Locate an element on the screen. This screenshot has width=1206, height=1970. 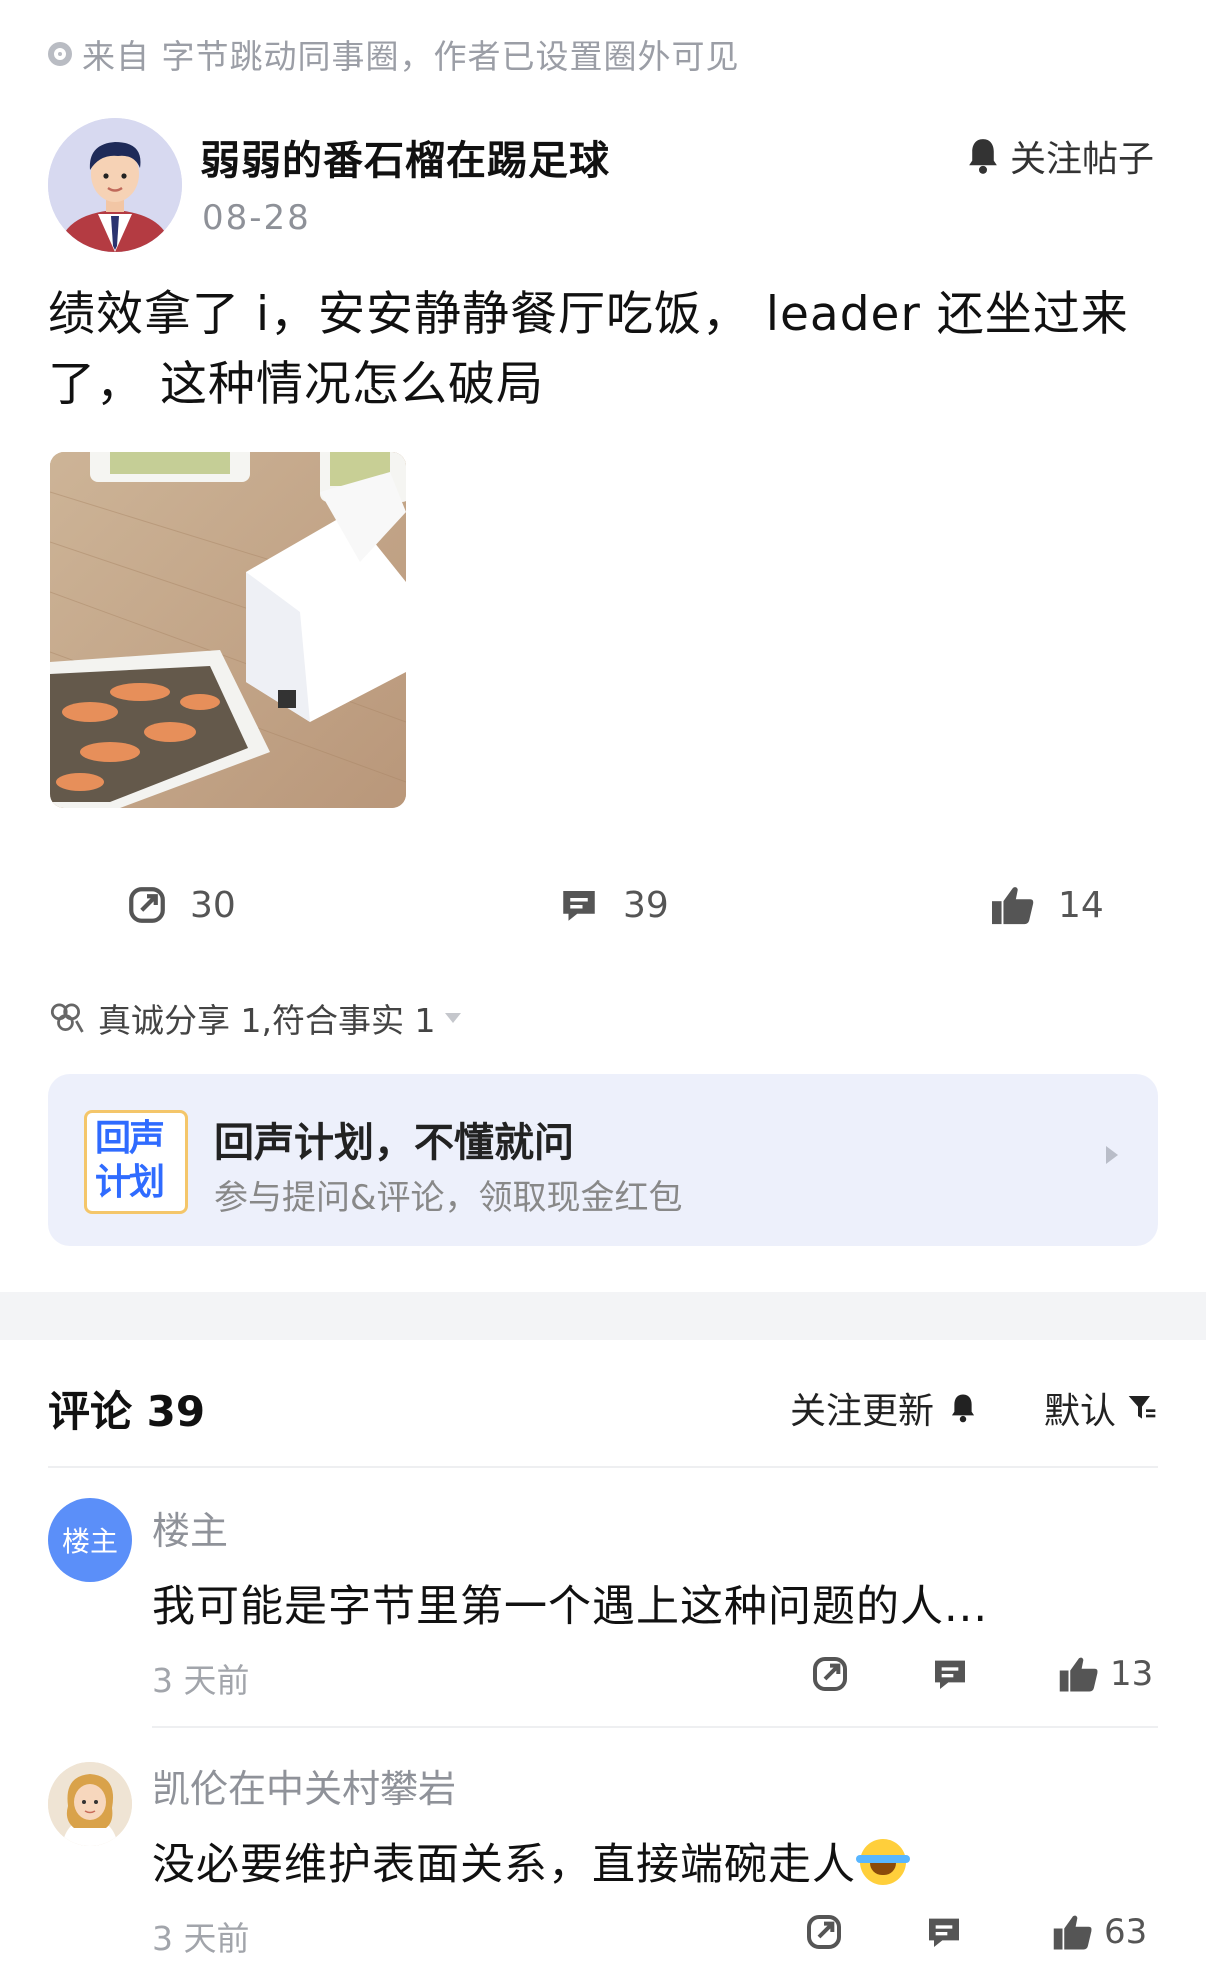
promo-subtitle: 参与提问&评论，领取现金红包 is located at coordinates (448, 1198).